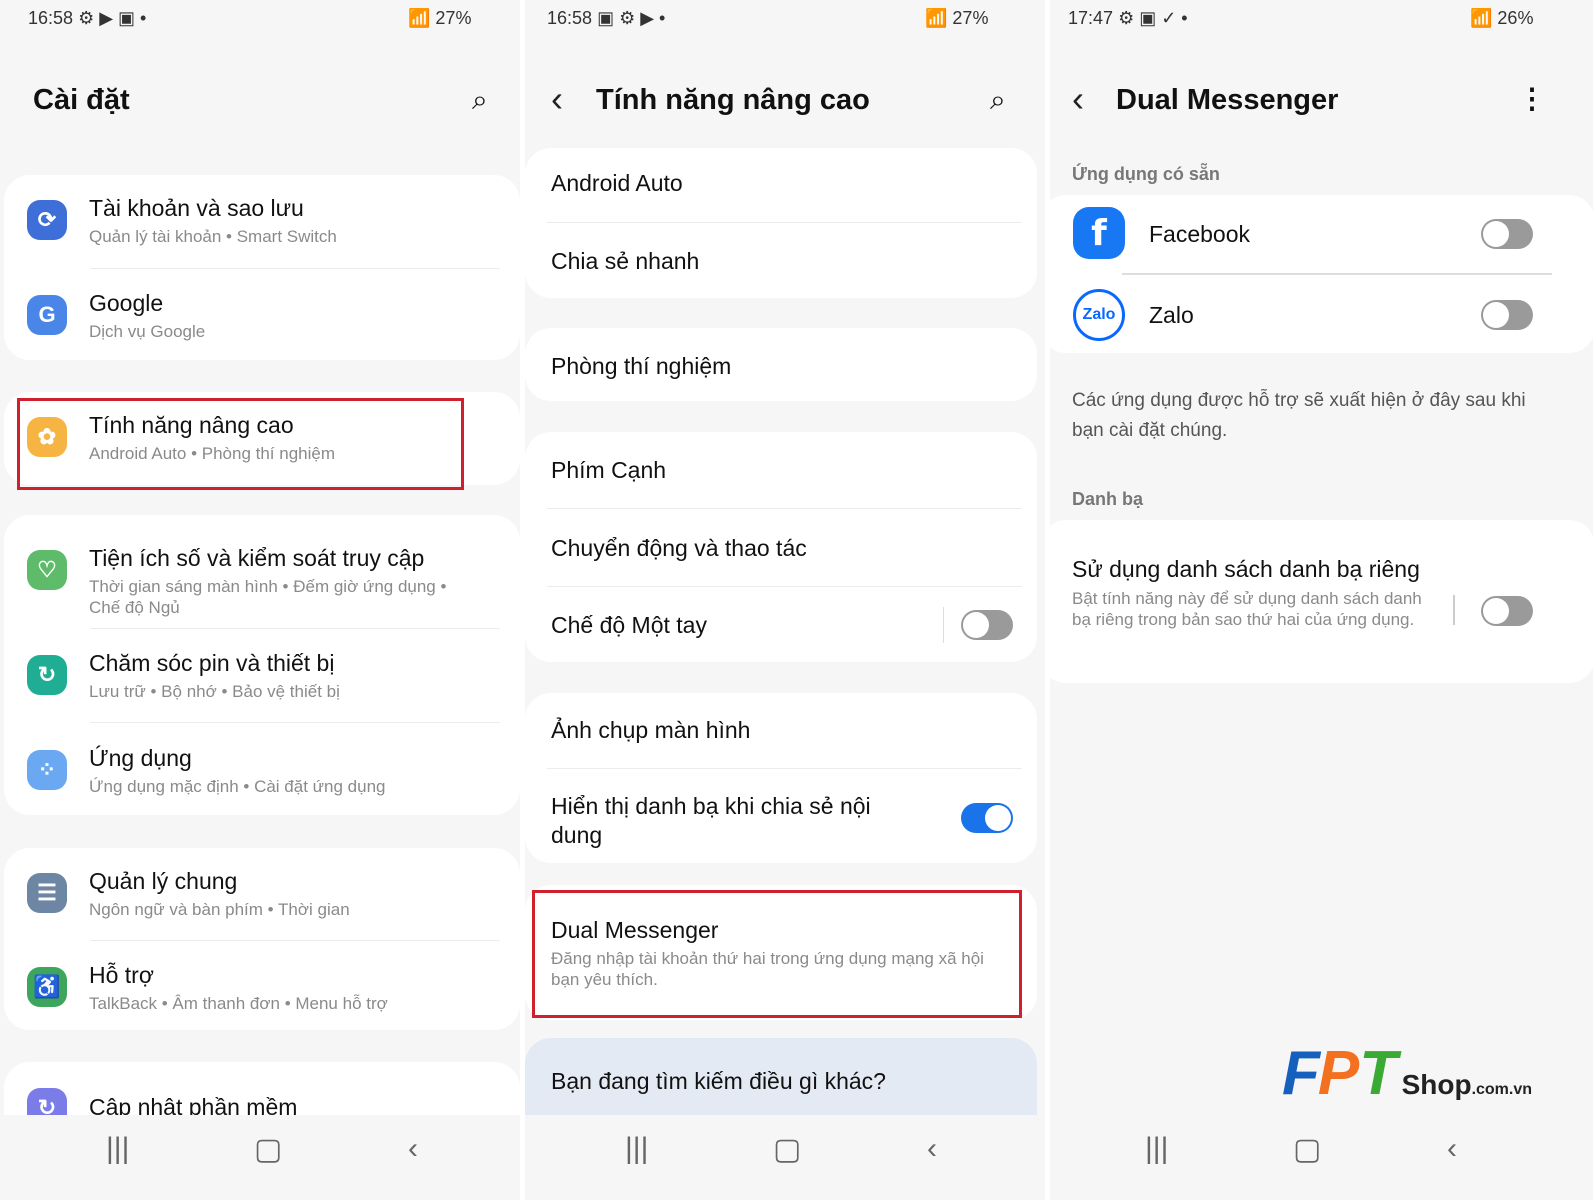  Describe the element at coordinates (47, 315) in the screenshot. I see `google-icon: G` at that location.